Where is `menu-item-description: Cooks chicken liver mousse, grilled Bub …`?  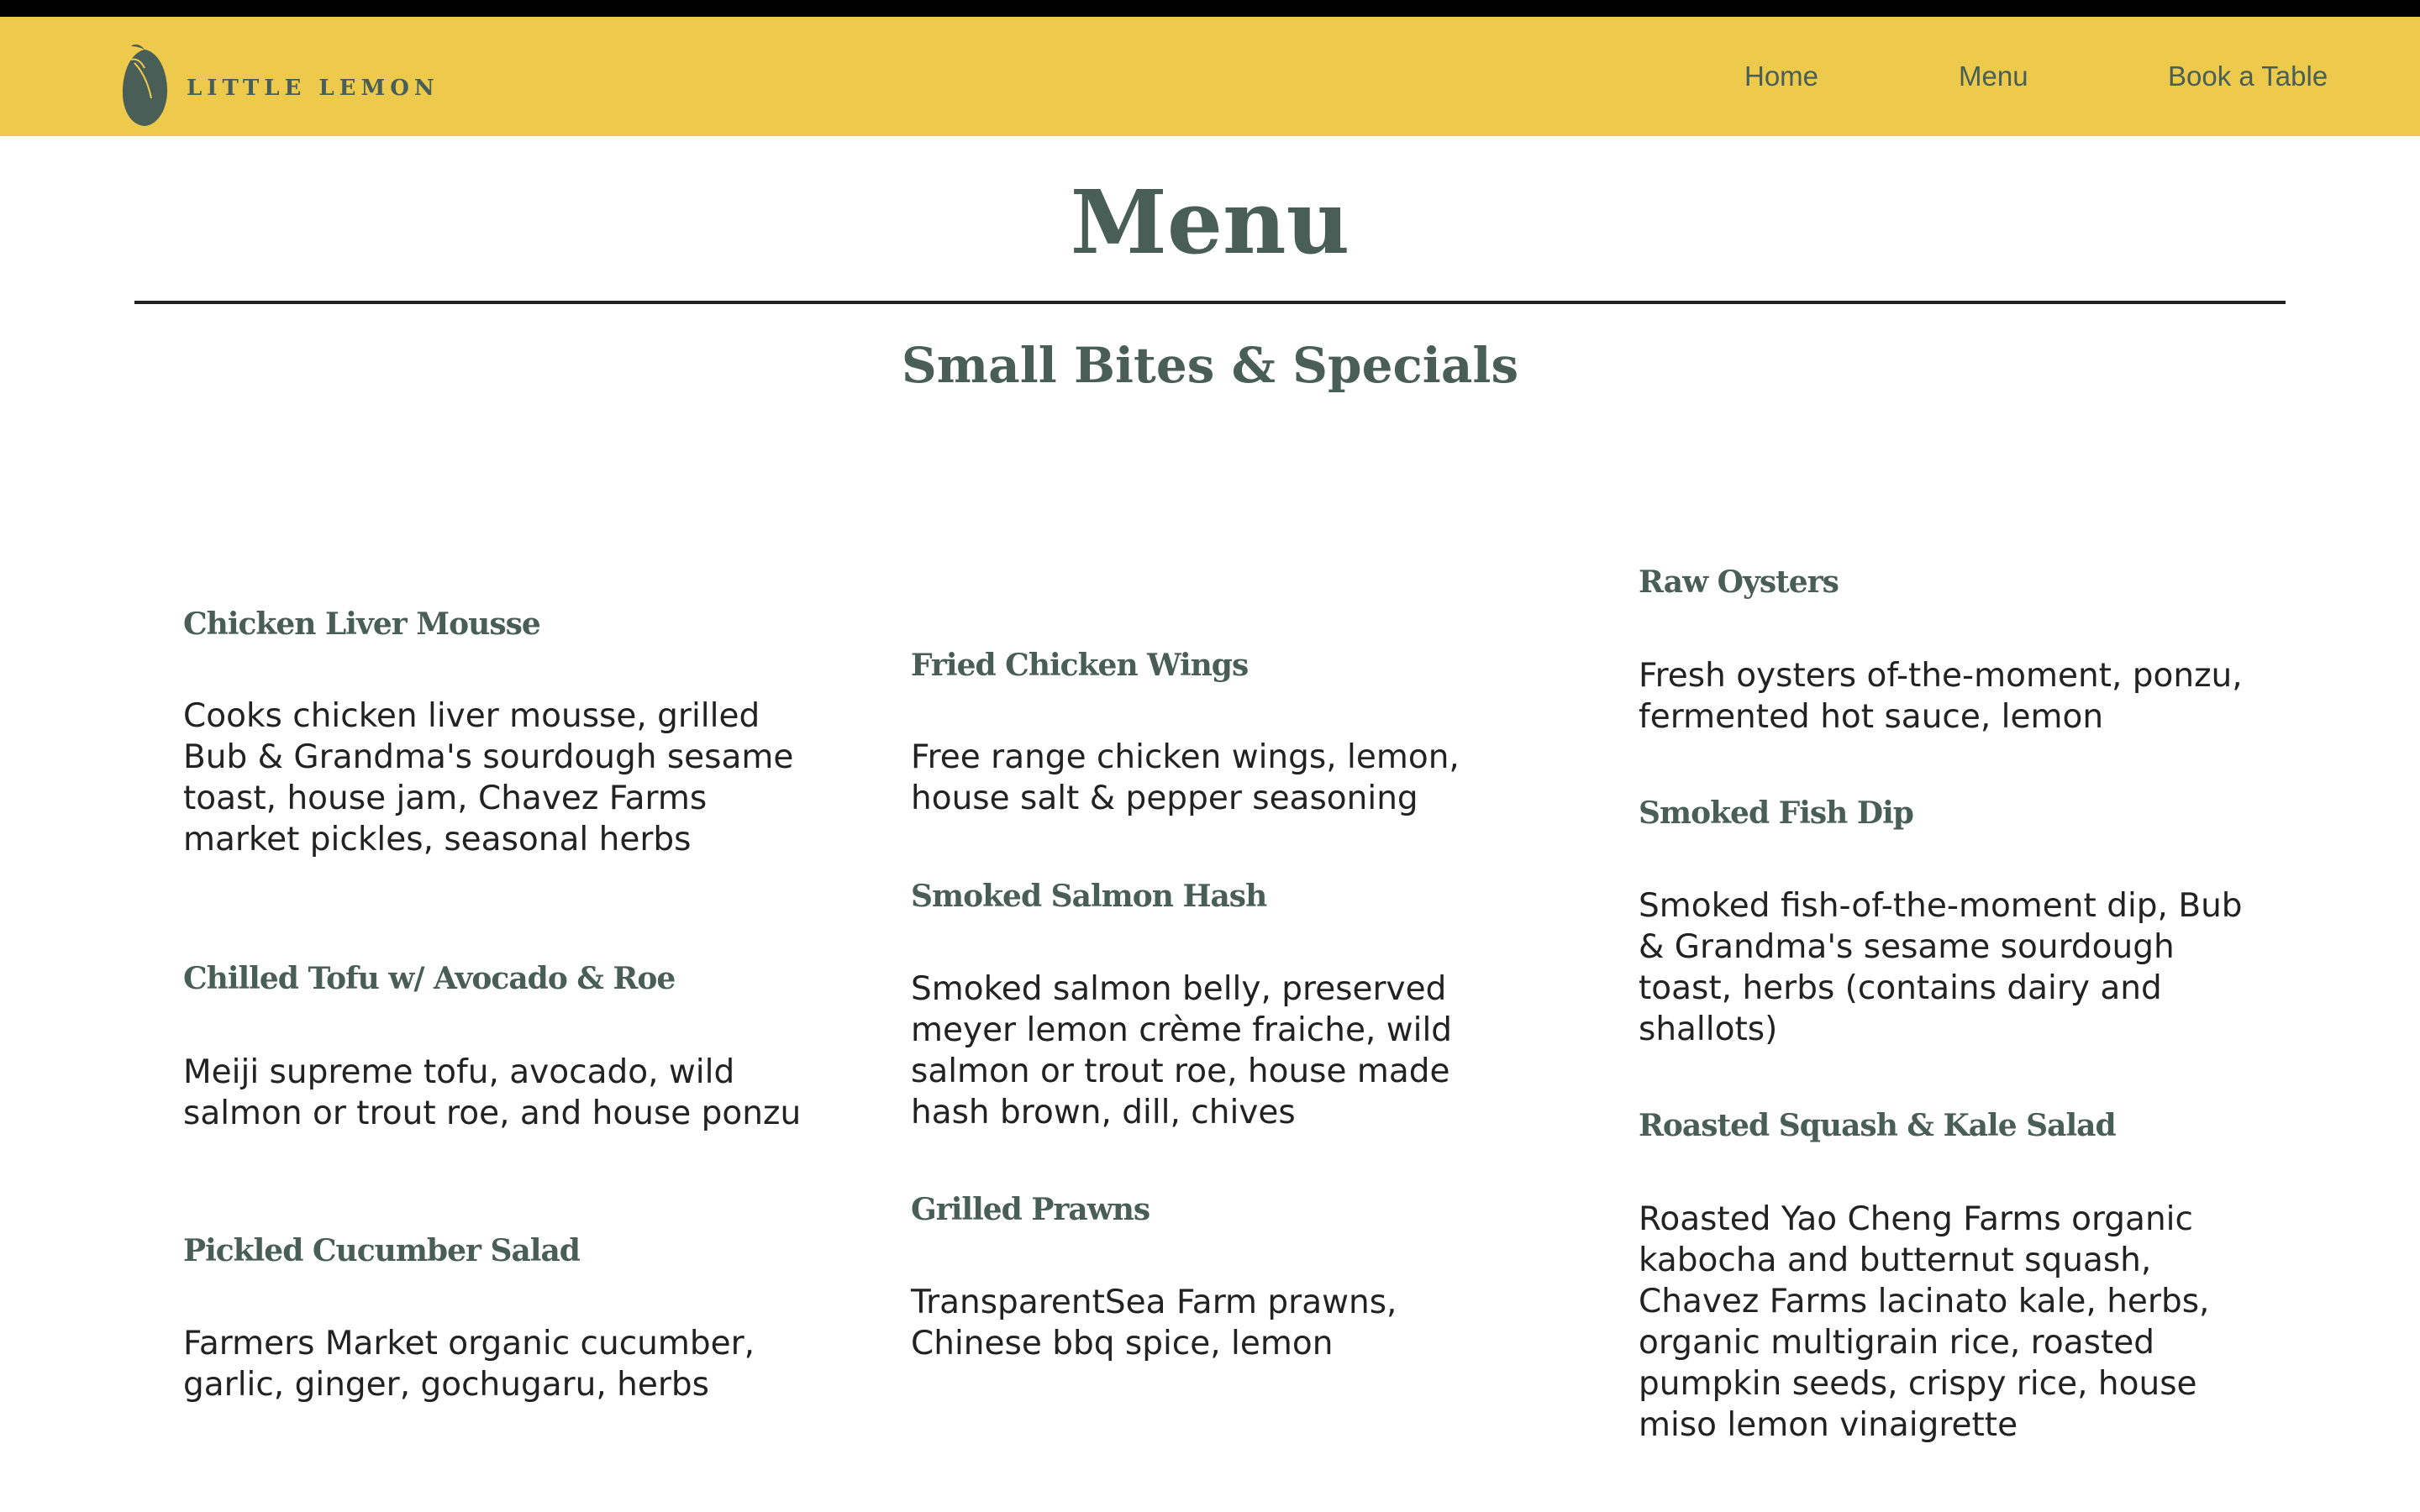
menu-item-description: Cooks chicken liver mousse, grilled Bub … is located at coordinates (488, 777).